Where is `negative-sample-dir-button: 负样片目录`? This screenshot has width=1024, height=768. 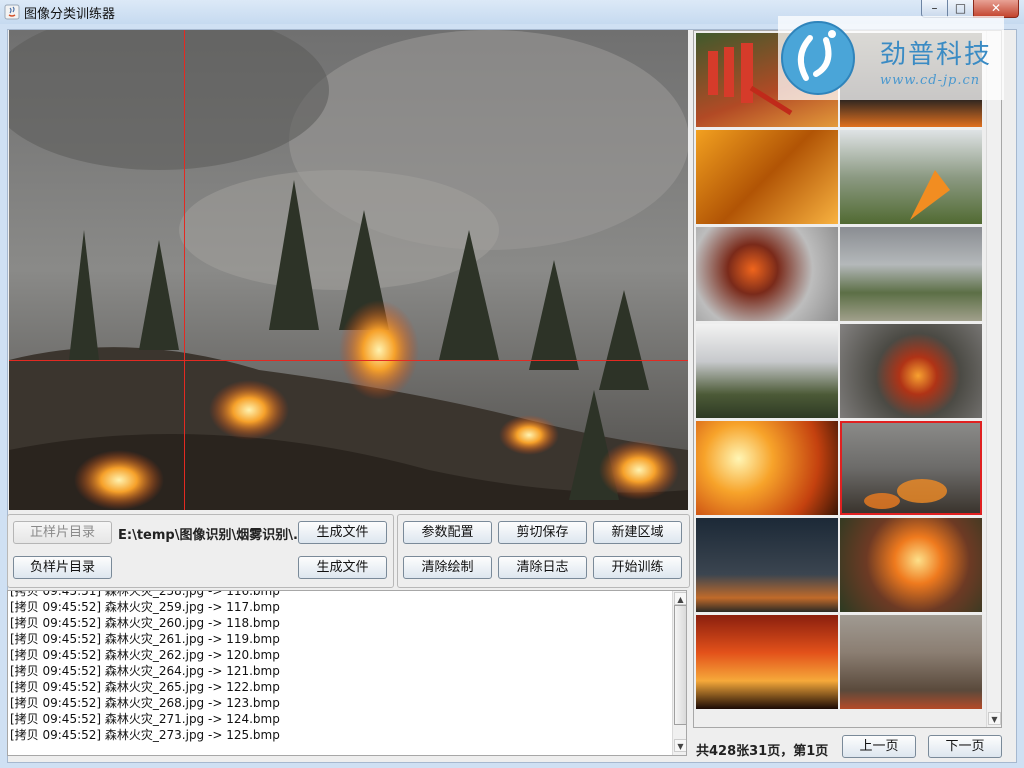 negative-sample-dir-button: 负样片目录 is located at coordinates (62, 567).